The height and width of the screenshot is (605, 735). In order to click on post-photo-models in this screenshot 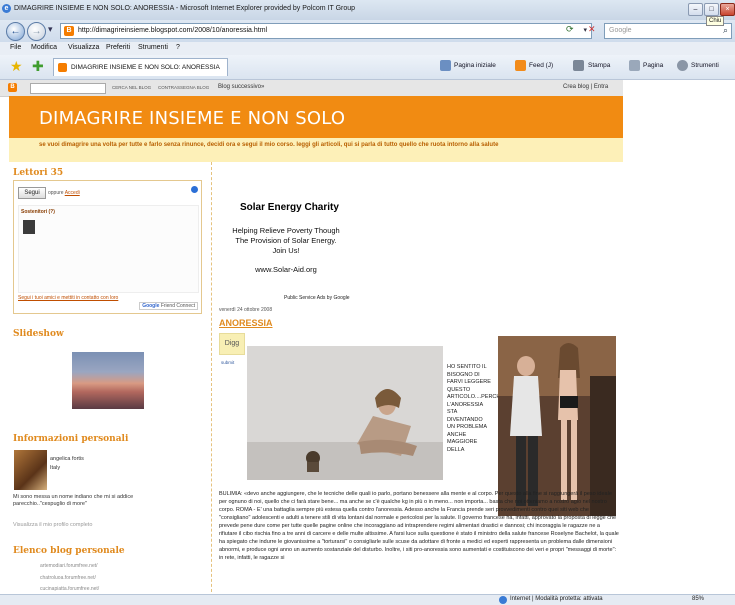, I will do `click(557, 426)`.